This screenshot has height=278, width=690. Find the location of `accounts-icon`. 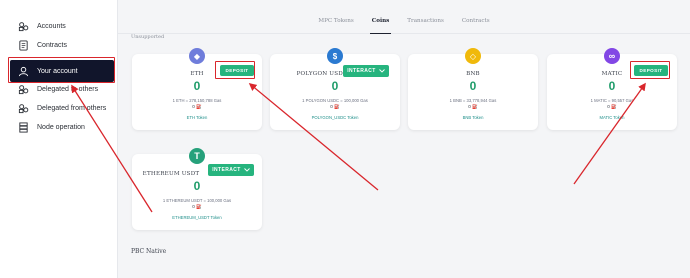

accounts-icon is located at coordinates (23, 26).